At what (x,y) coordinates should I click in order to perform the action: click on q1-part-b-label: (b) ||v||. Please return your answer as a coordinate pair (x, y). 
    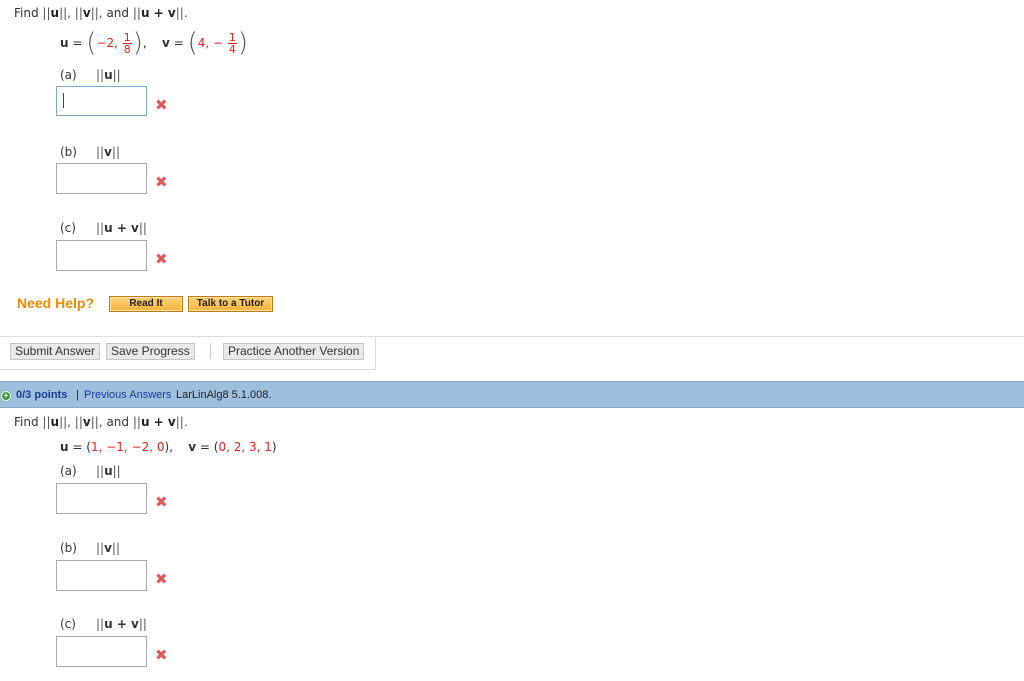
    Looking at the image, I should click on (90, 152).